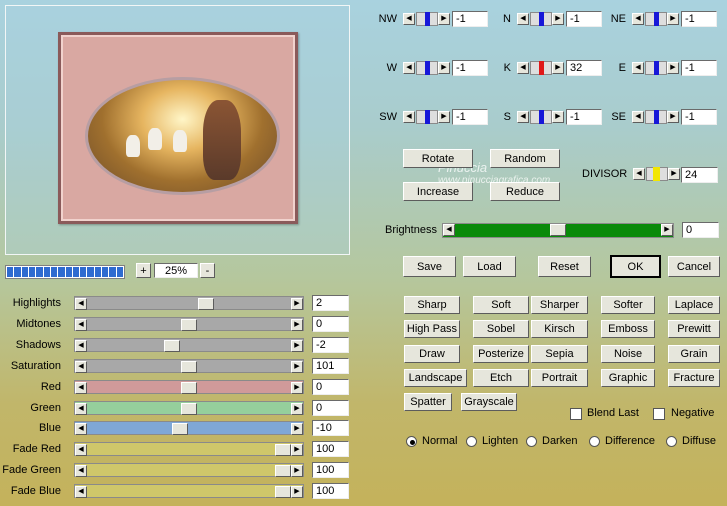 The image size is (727, 506). Describe the element at coordinates (559, 305) in the screenshot. I see `preset-button-sharper: Sharper` at that location.